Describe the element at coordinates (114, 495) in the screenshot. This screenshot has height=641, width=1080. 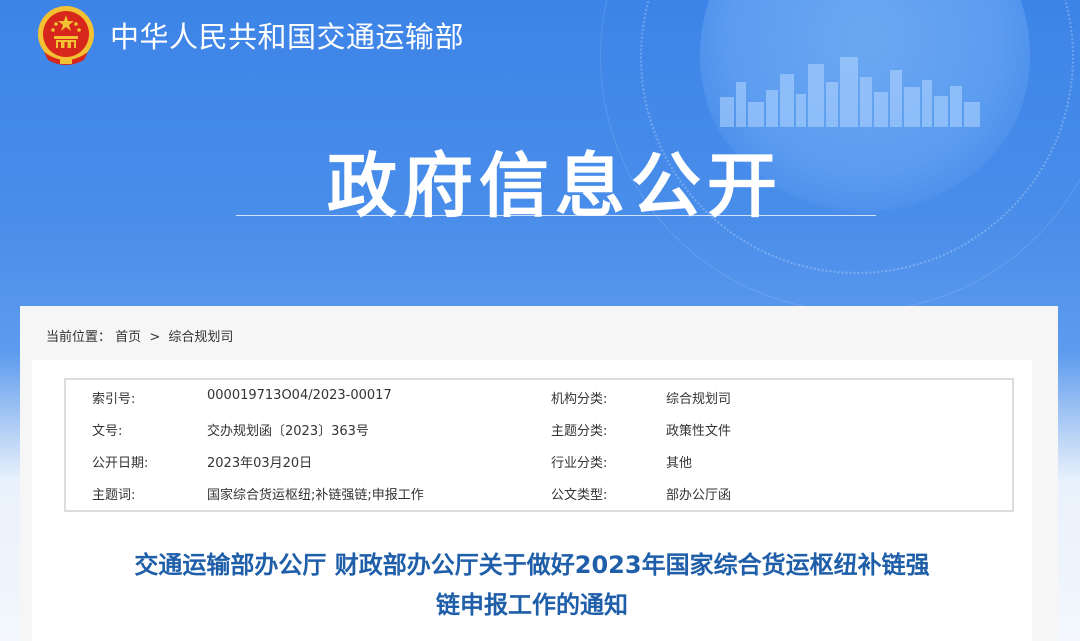
I see `metadata-key: 主题词:` at that location.